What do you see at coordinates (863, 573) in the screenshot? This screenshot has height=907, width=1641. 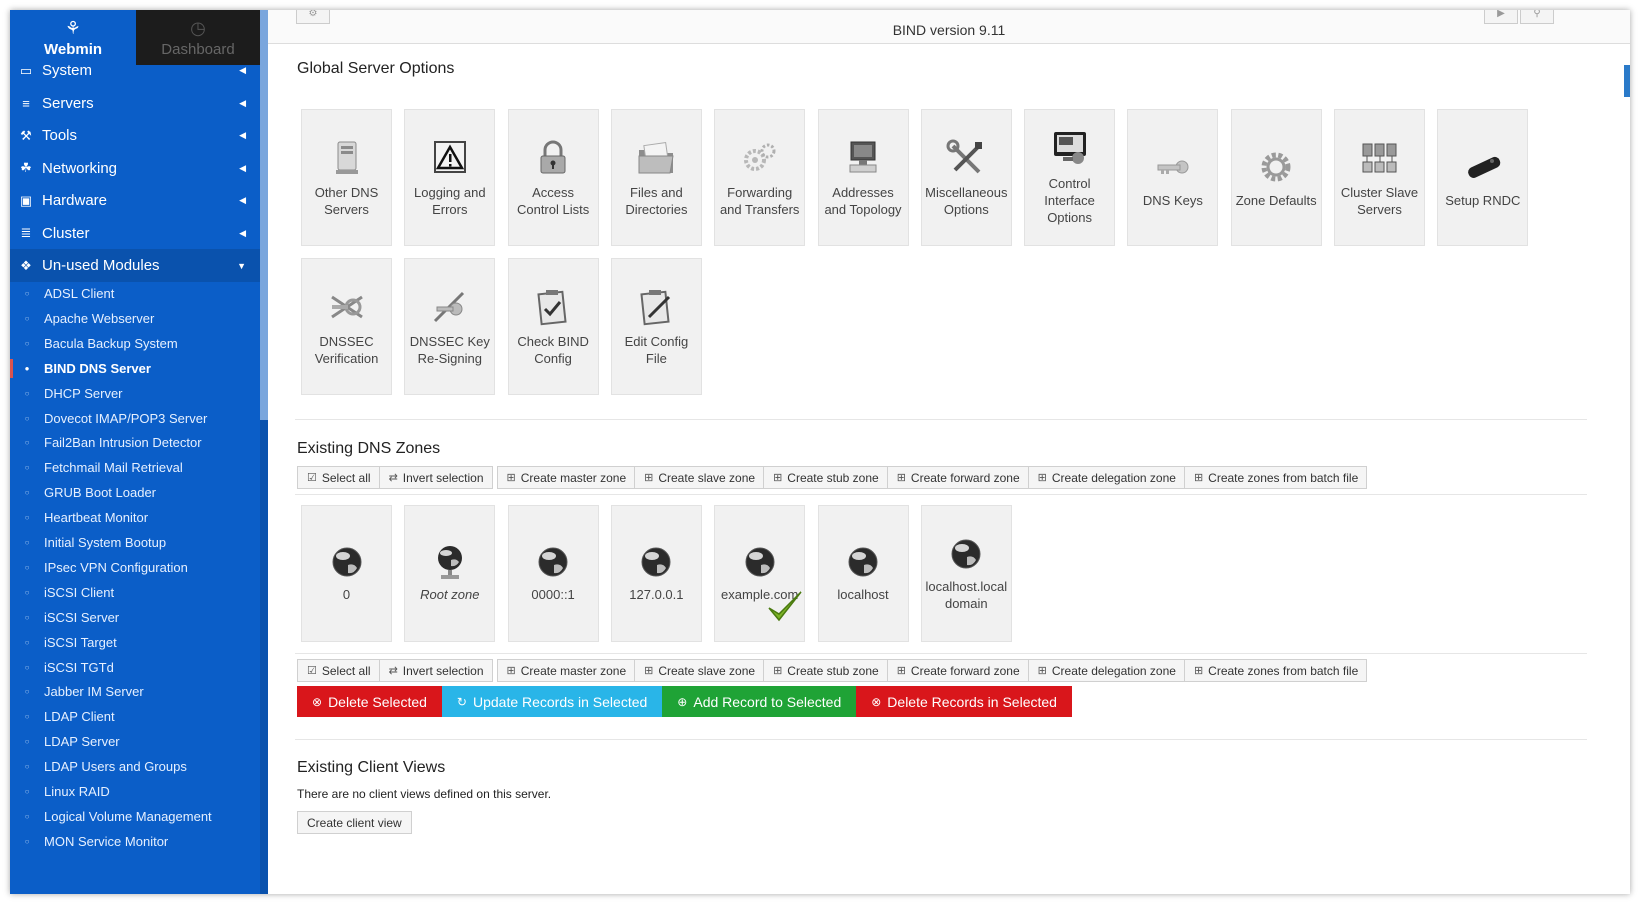 I see `zone-tile: localhost` at bounding box center [863, 573].